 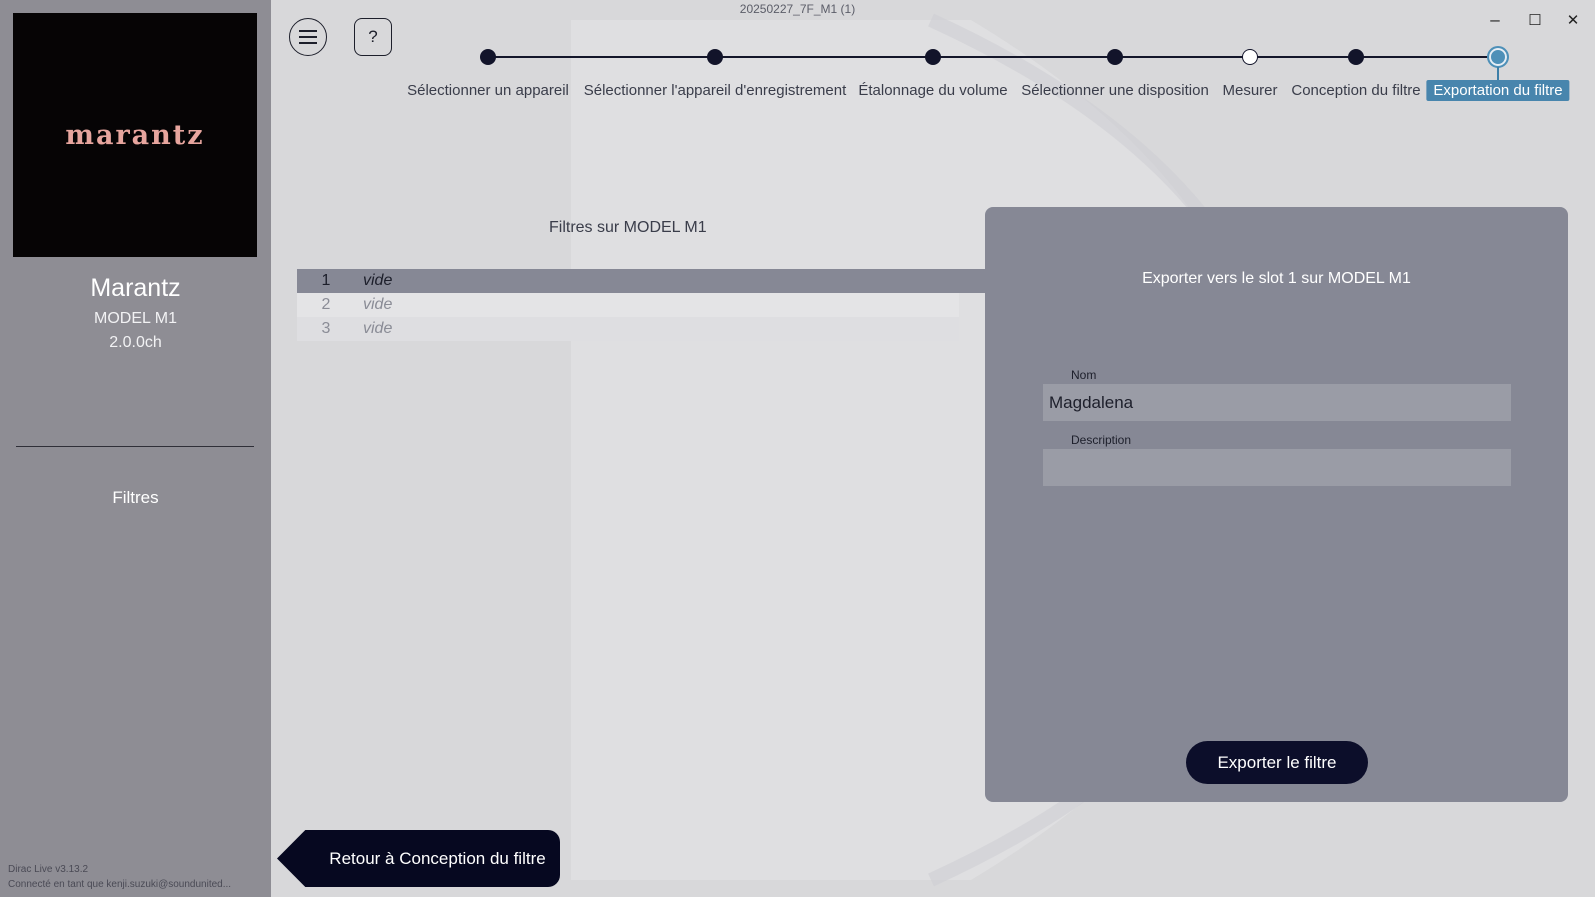 I want to click on name-input, so click(x=1277, y=402).